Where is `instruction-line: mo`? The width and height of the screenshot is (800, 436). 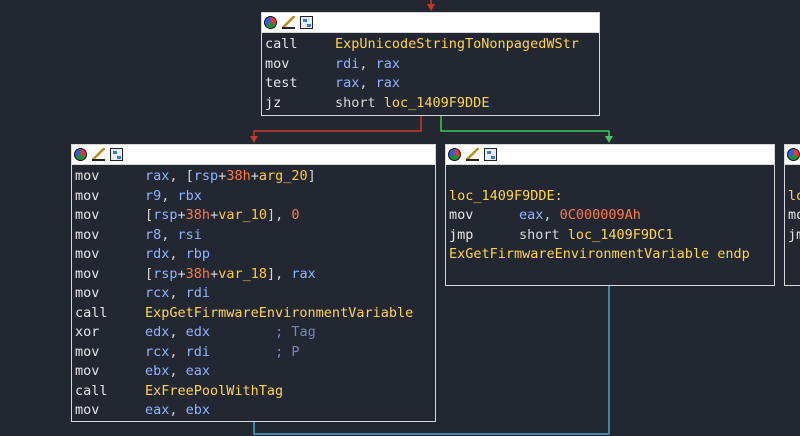
instruction-line: mo is located at coordinates (794, 216).